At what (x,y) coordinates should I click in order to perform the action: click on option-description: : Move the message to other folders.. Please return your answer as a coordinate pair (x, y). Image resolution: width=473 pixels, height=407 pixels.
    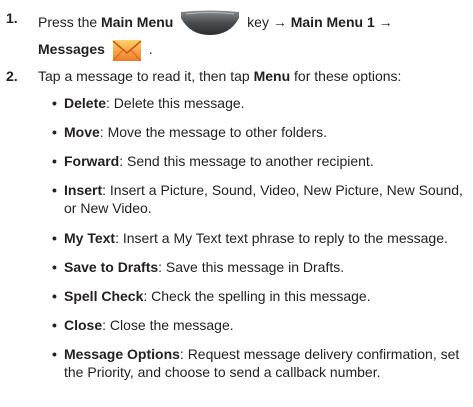
    Looking at the image, I should click on (213, 132).